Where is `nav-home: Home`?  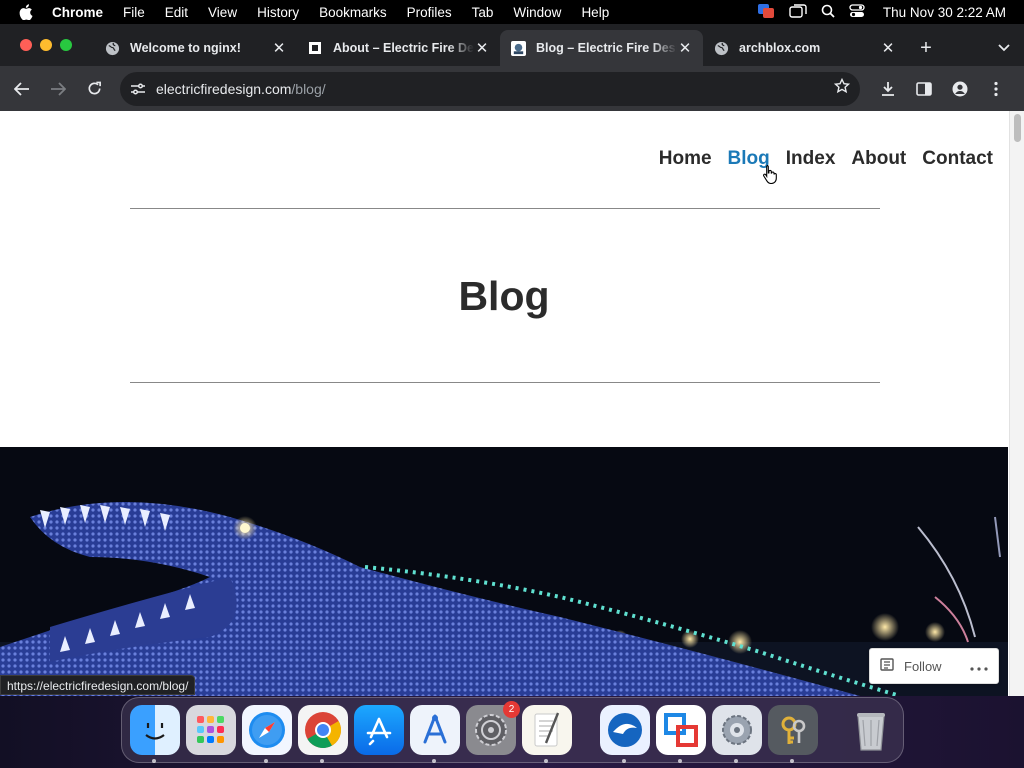
nav-home: Home is located at coordinates (685, 159).